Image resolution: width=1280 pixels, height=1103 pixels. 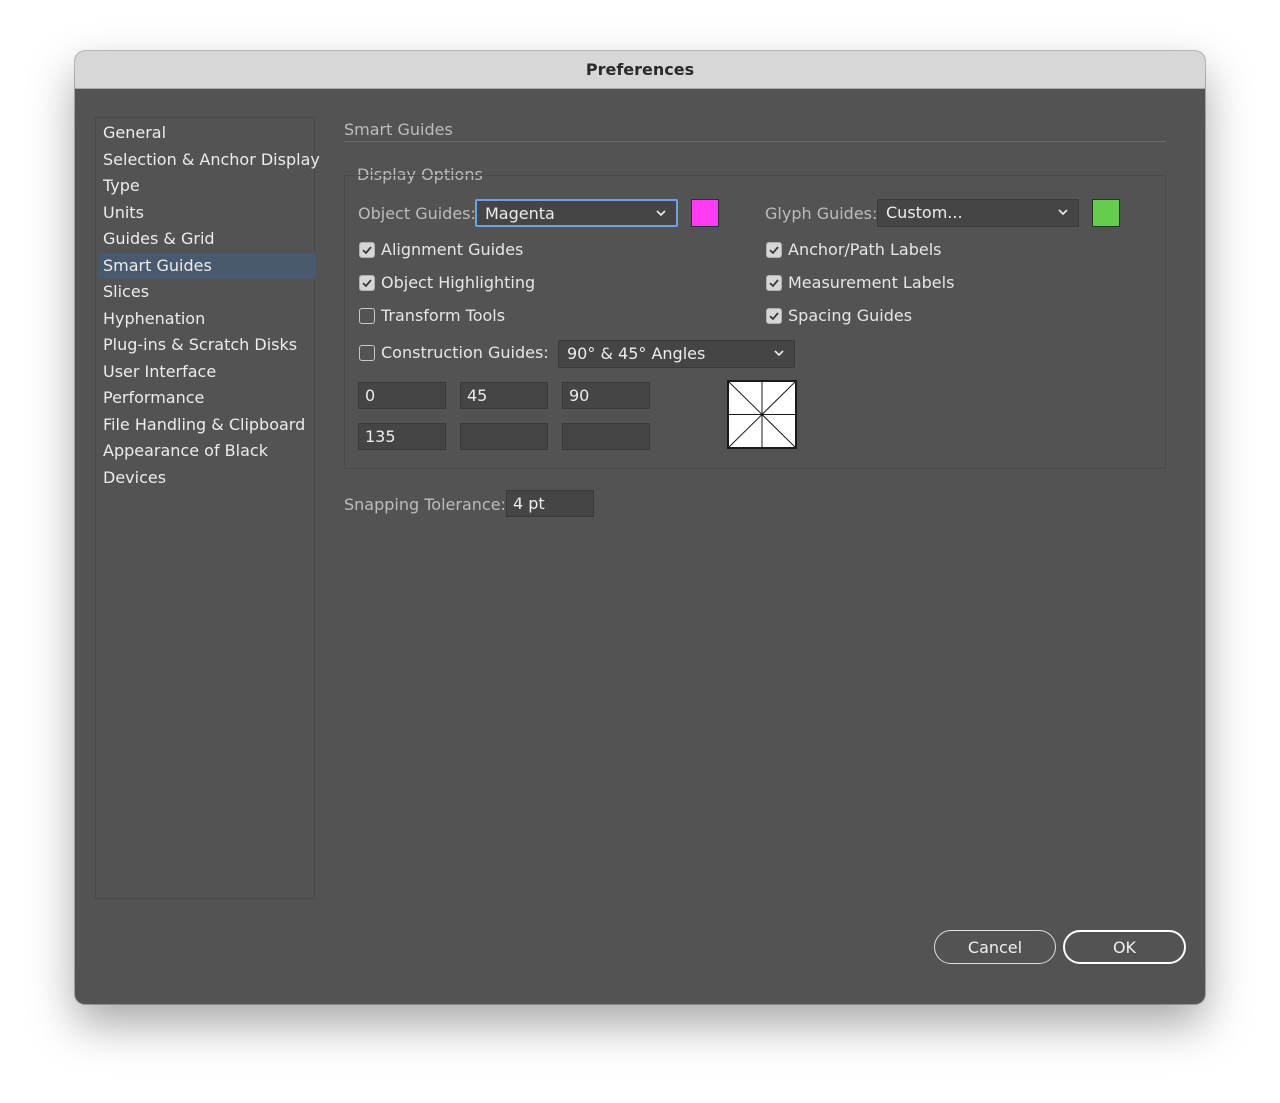 What do you see at coordinates (995, 947) in the screenshot?
I see `cancel-button: Cancel` at bounding box center [995, 947].